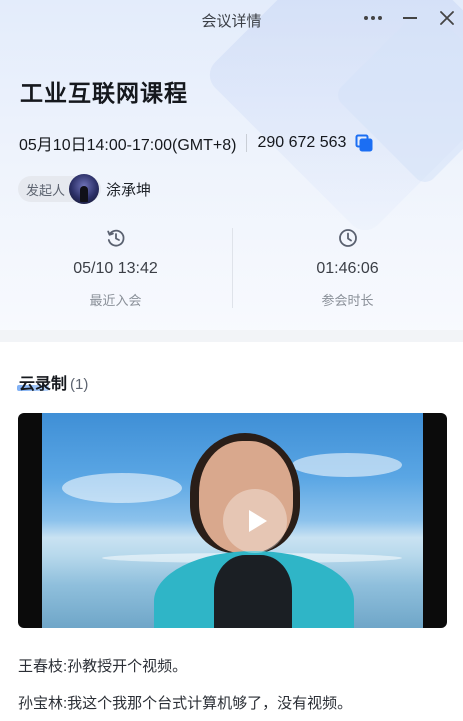 This screenshot has width=463, height=721. What do you see at coordinates (364, 143) in the screenshot?
I see `copy-icon` at bounding box center [364, 143].